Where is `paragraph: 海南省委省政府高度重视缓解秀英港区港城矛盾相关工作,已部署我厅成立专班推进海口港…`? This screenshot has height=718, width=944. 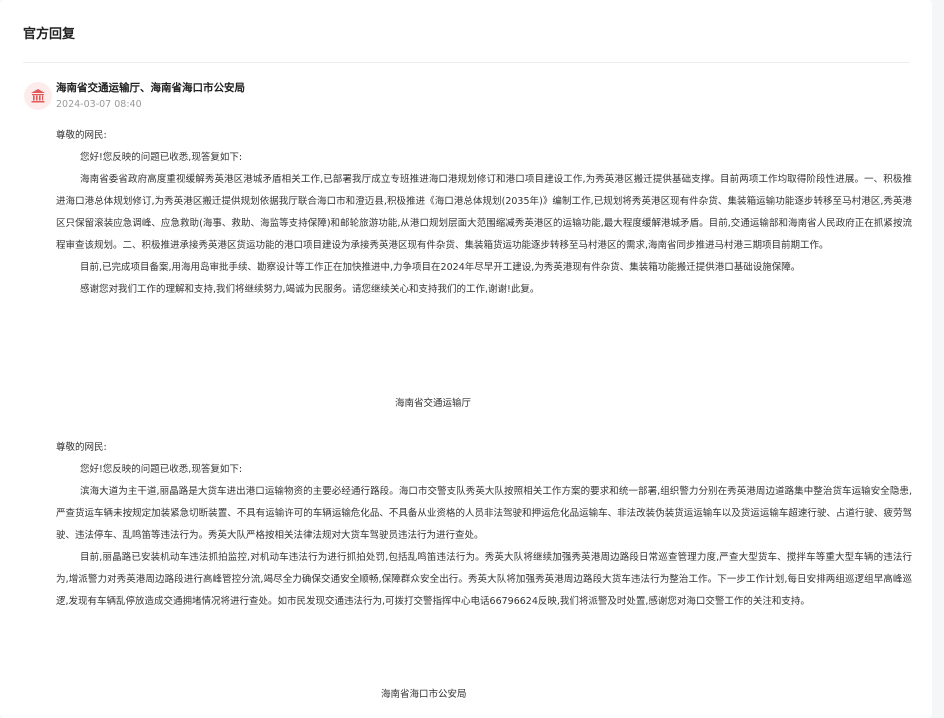 paragraph: 海南省委省政府高度重视缓解秀英港区港城矛盾相关工作,已部署我厅成立专班推进海口港… is located at coordinates (484, 212).